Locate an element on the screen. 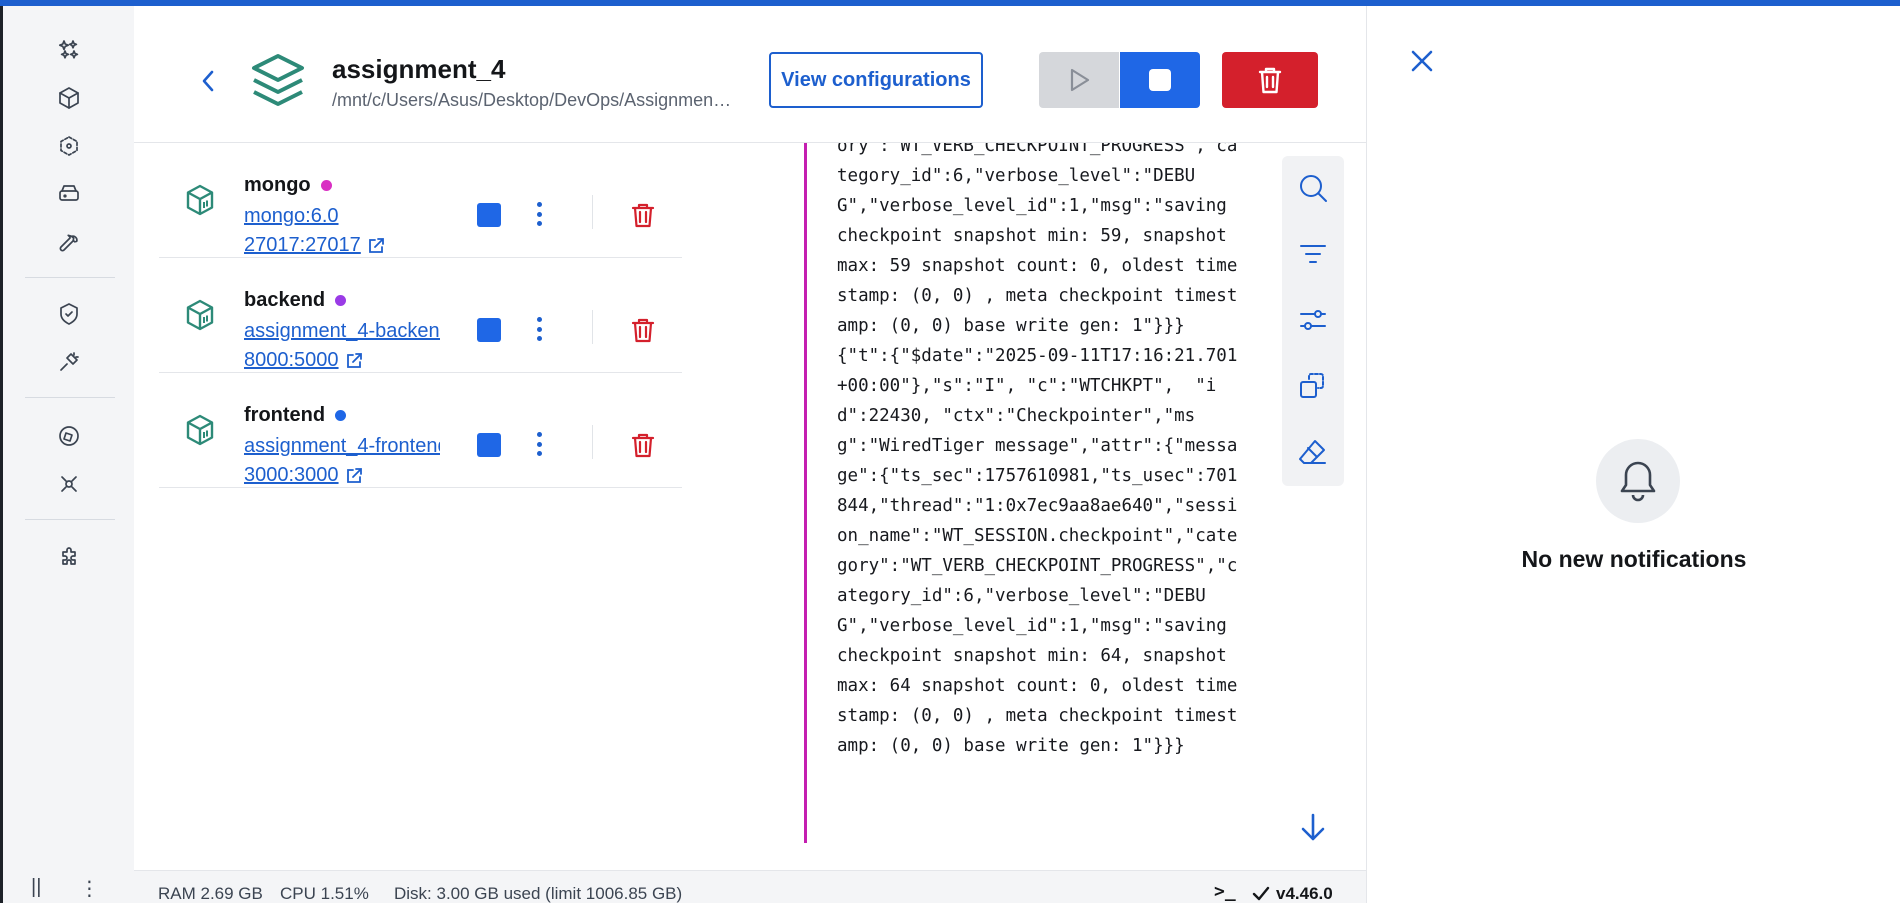 This screenshot has height=903, width=1900. copy-logs-button is located at coordinates (1313, 386).